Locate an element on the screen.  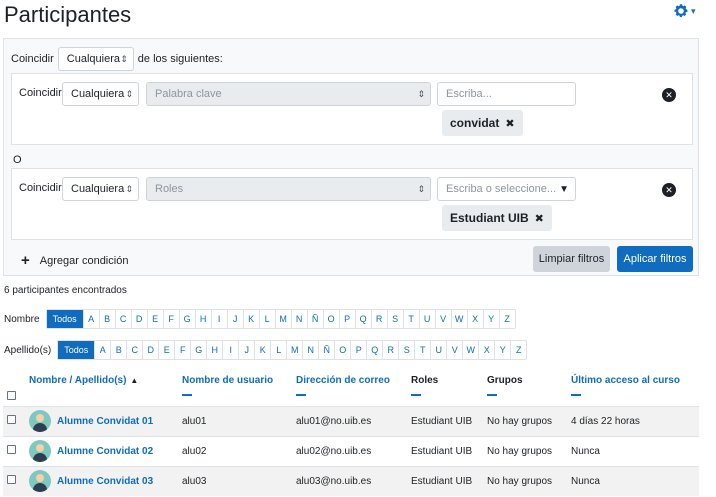
firstname-initial-letter: X is located at coordinates (474, 319).